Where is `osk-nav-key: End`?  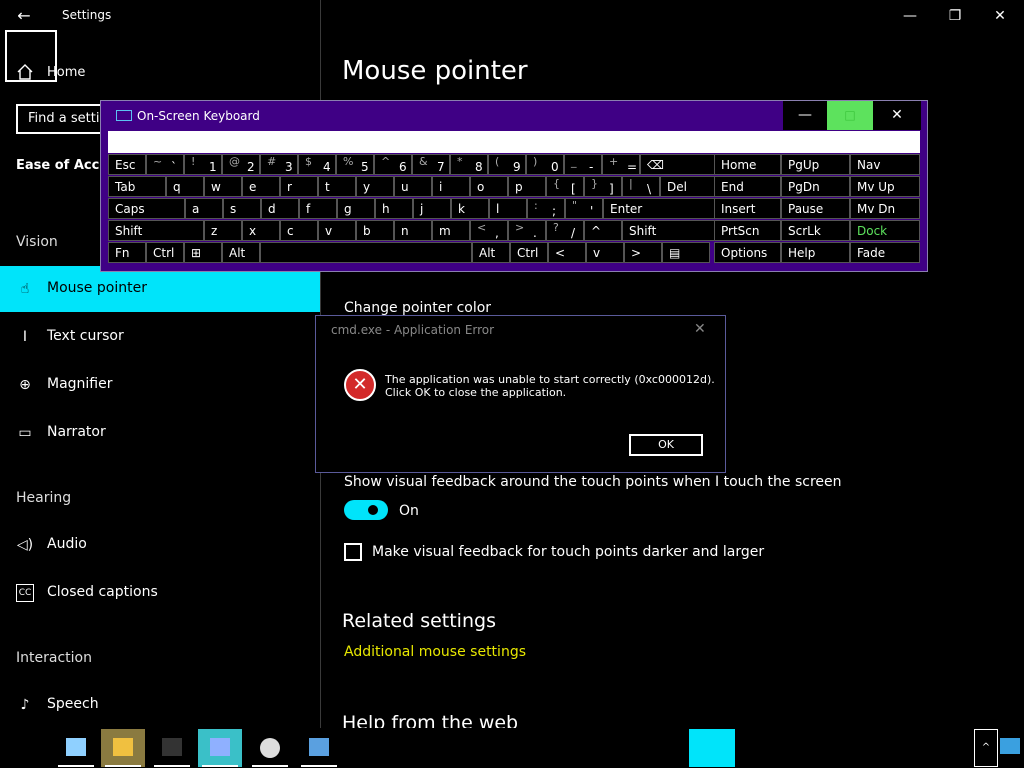
osk-nav-key: End is located at coordinates (747, 186).